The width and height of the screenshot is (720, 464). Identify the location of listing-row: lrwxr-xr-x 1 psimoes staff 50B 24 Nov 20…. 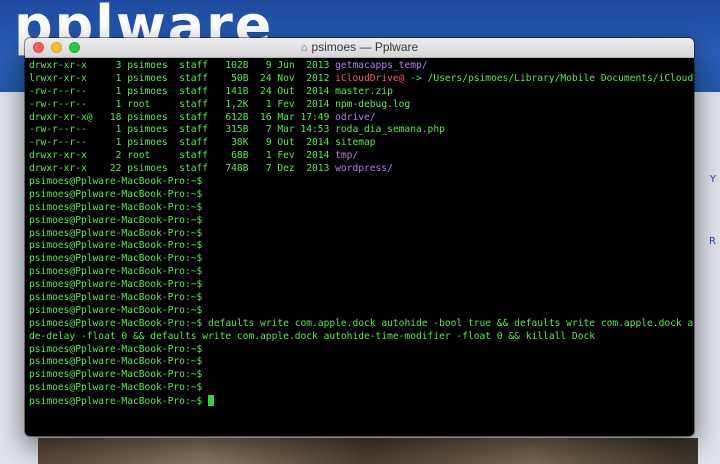
(361, 79).